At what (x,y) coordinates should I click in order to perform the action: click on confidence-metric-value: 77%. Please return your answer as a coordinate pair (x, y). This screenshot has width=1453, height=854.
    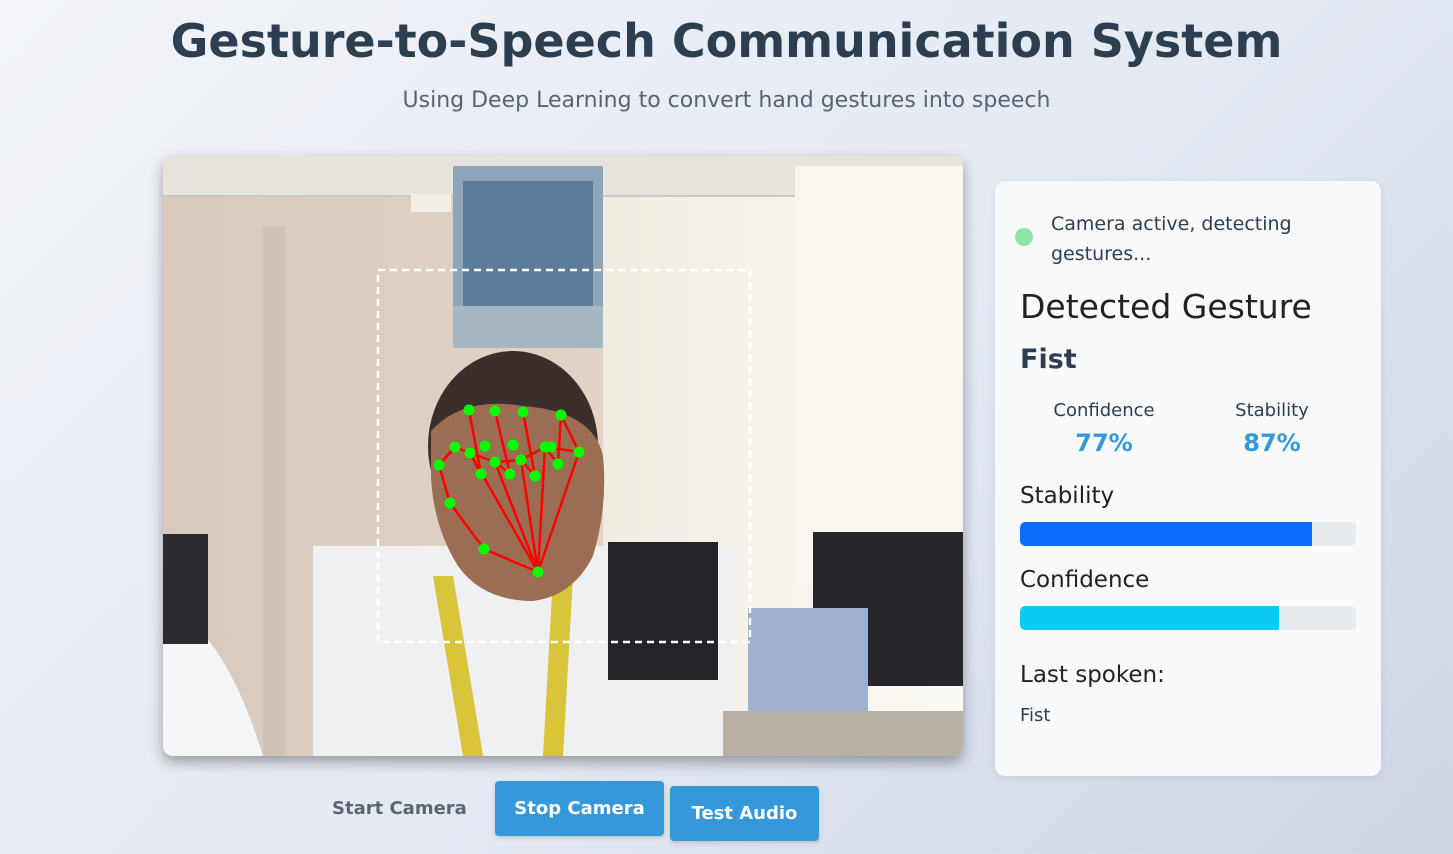
    Looking at the image, I should click on (1104, 443).